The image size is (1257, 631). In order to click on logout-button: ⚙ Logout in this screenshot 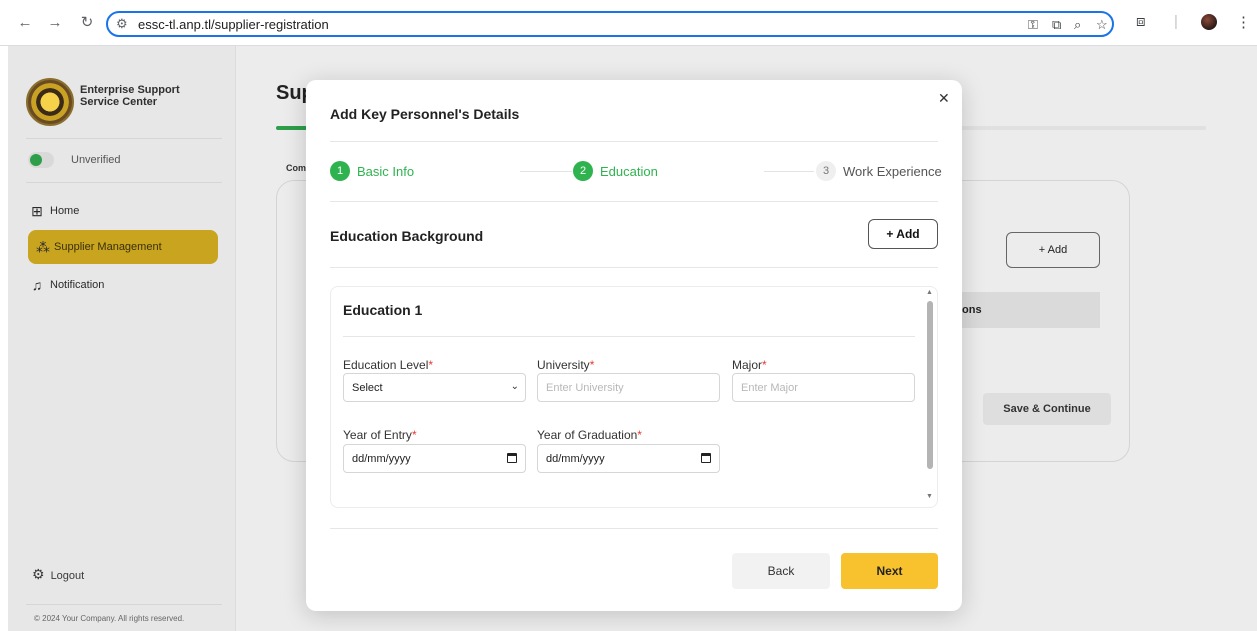, I will do `click(58, 574)`.